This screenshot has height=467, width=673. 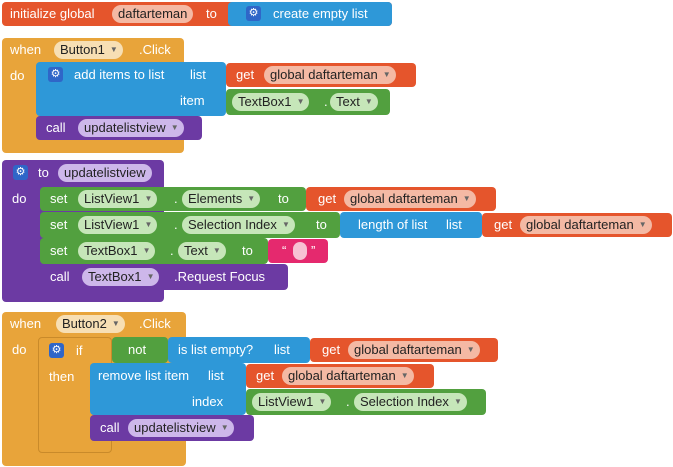 I want to click on button2-component-dropdown: Button2 ▼, so click(x=90, y=324).